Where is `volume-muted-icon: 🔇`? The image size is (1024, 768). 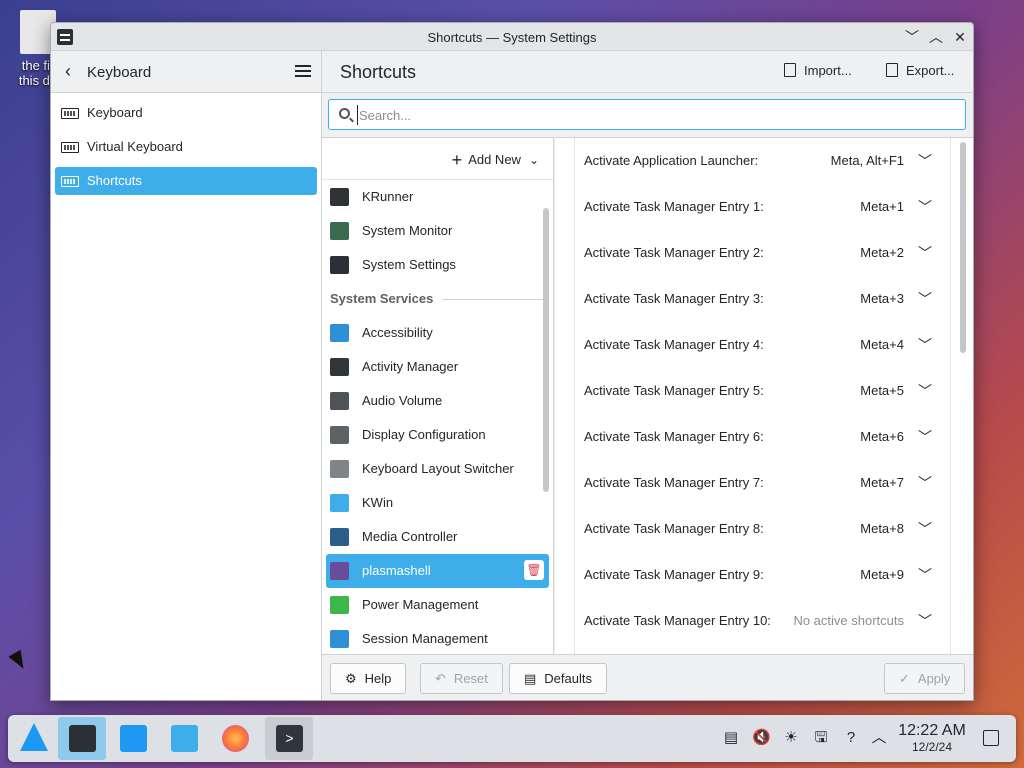 volume-muted-icon: 🔇 is located at coordinates (761, 738).